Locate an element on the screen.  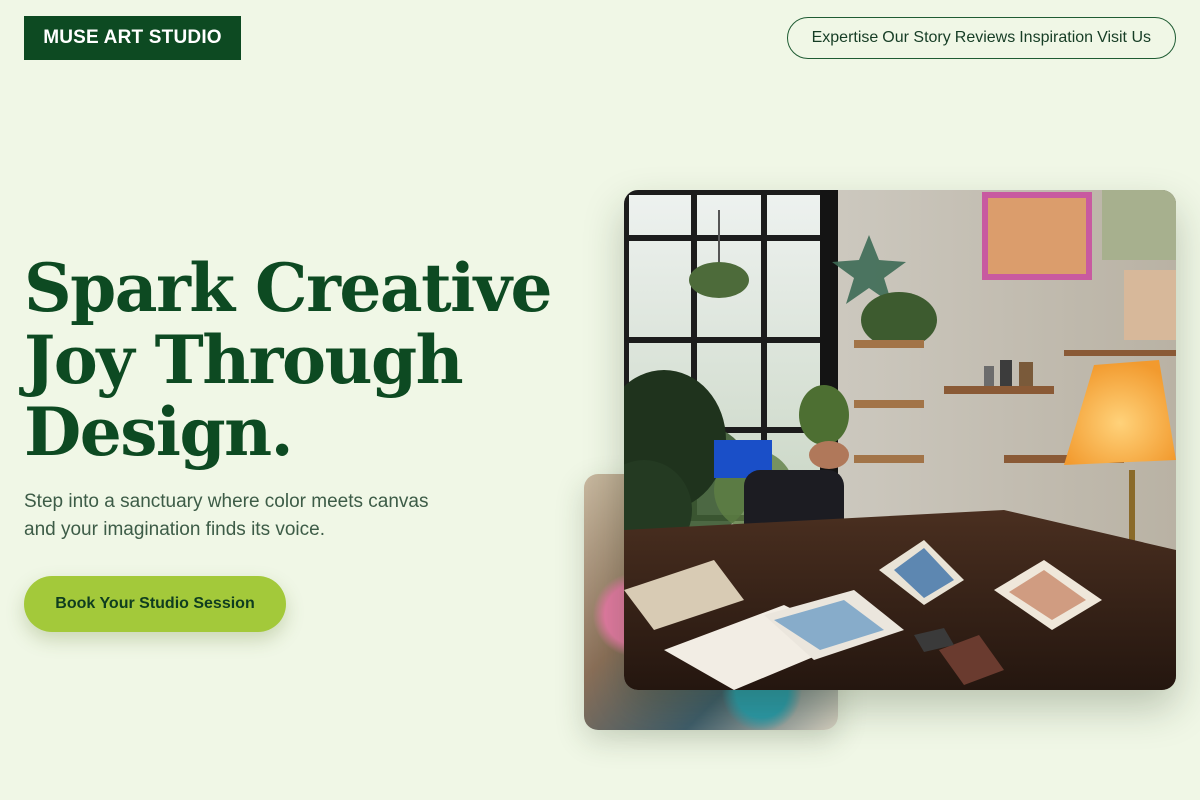
hero-headline-line-2: Joy Through is located at coordinates (244, 360).